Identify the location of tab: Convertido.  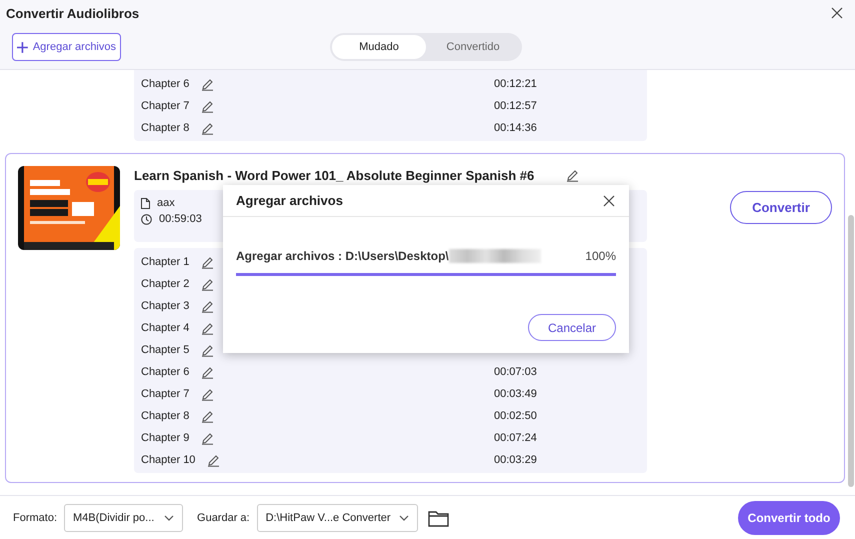
(473, 47).